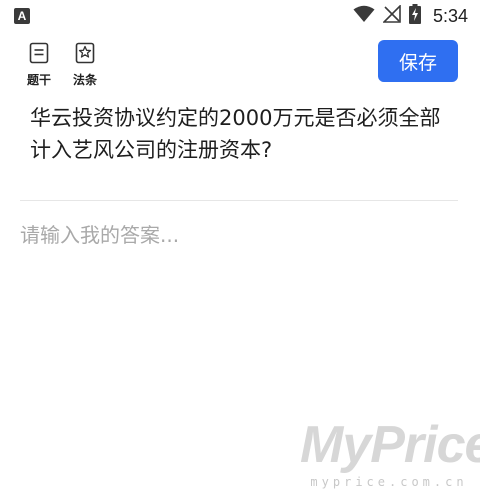 The height and width of the screenshot is (497, 480). I want to click on app-notification-icon: A, so click(22, 16).